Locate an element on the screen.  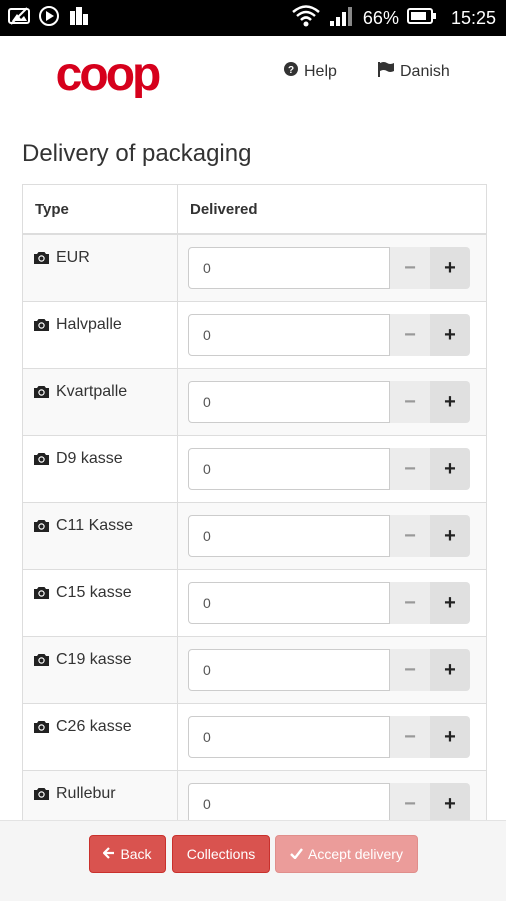
image-icon is located at coordinates (19, 18).